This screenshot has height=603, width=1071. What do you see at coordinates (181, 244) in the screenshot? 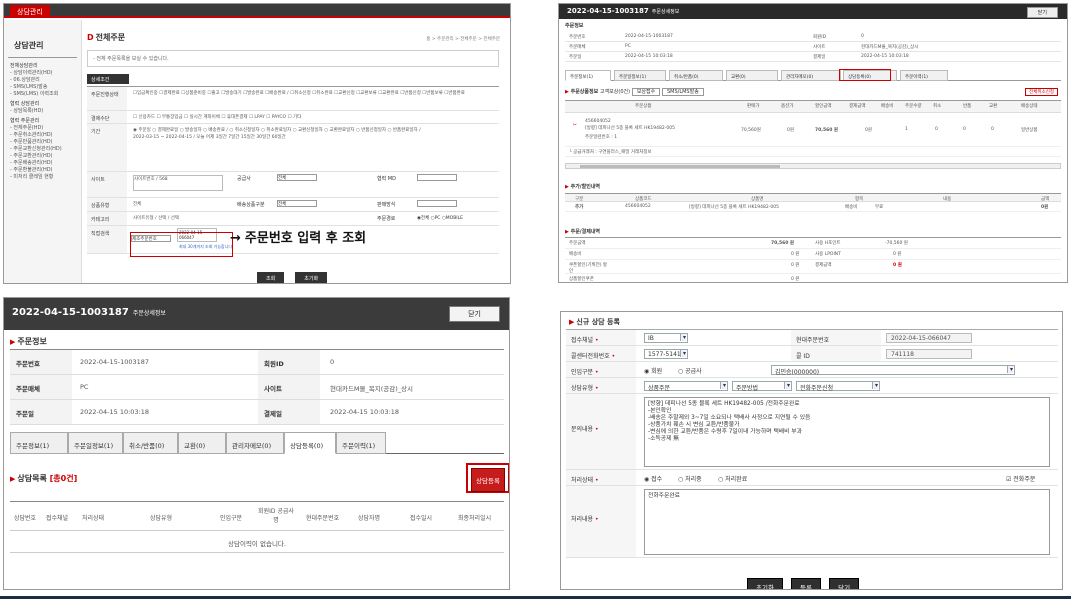
I see `search-highlight-box` at bounding box center [181, 244].